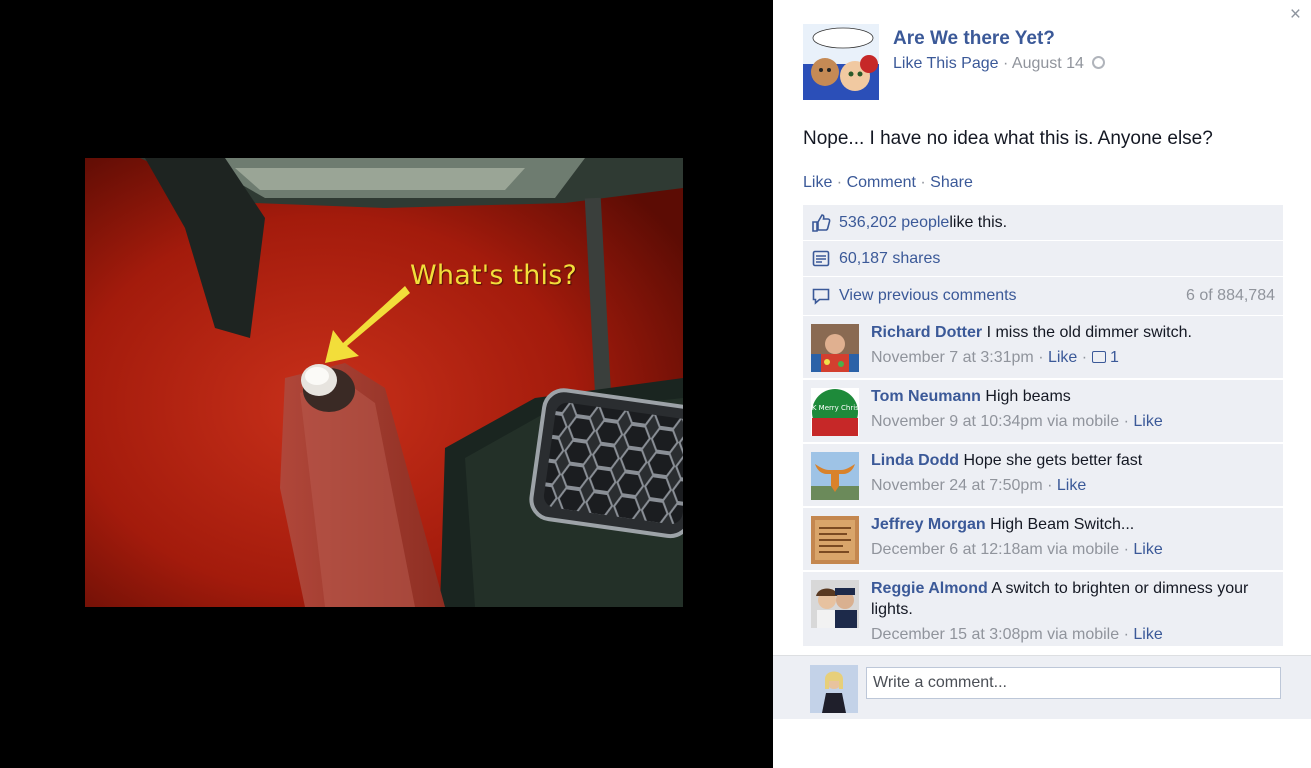 The width and height of the screenshot is (1311, 768). I want to click on close-icon: ×, so click(1295, 15).